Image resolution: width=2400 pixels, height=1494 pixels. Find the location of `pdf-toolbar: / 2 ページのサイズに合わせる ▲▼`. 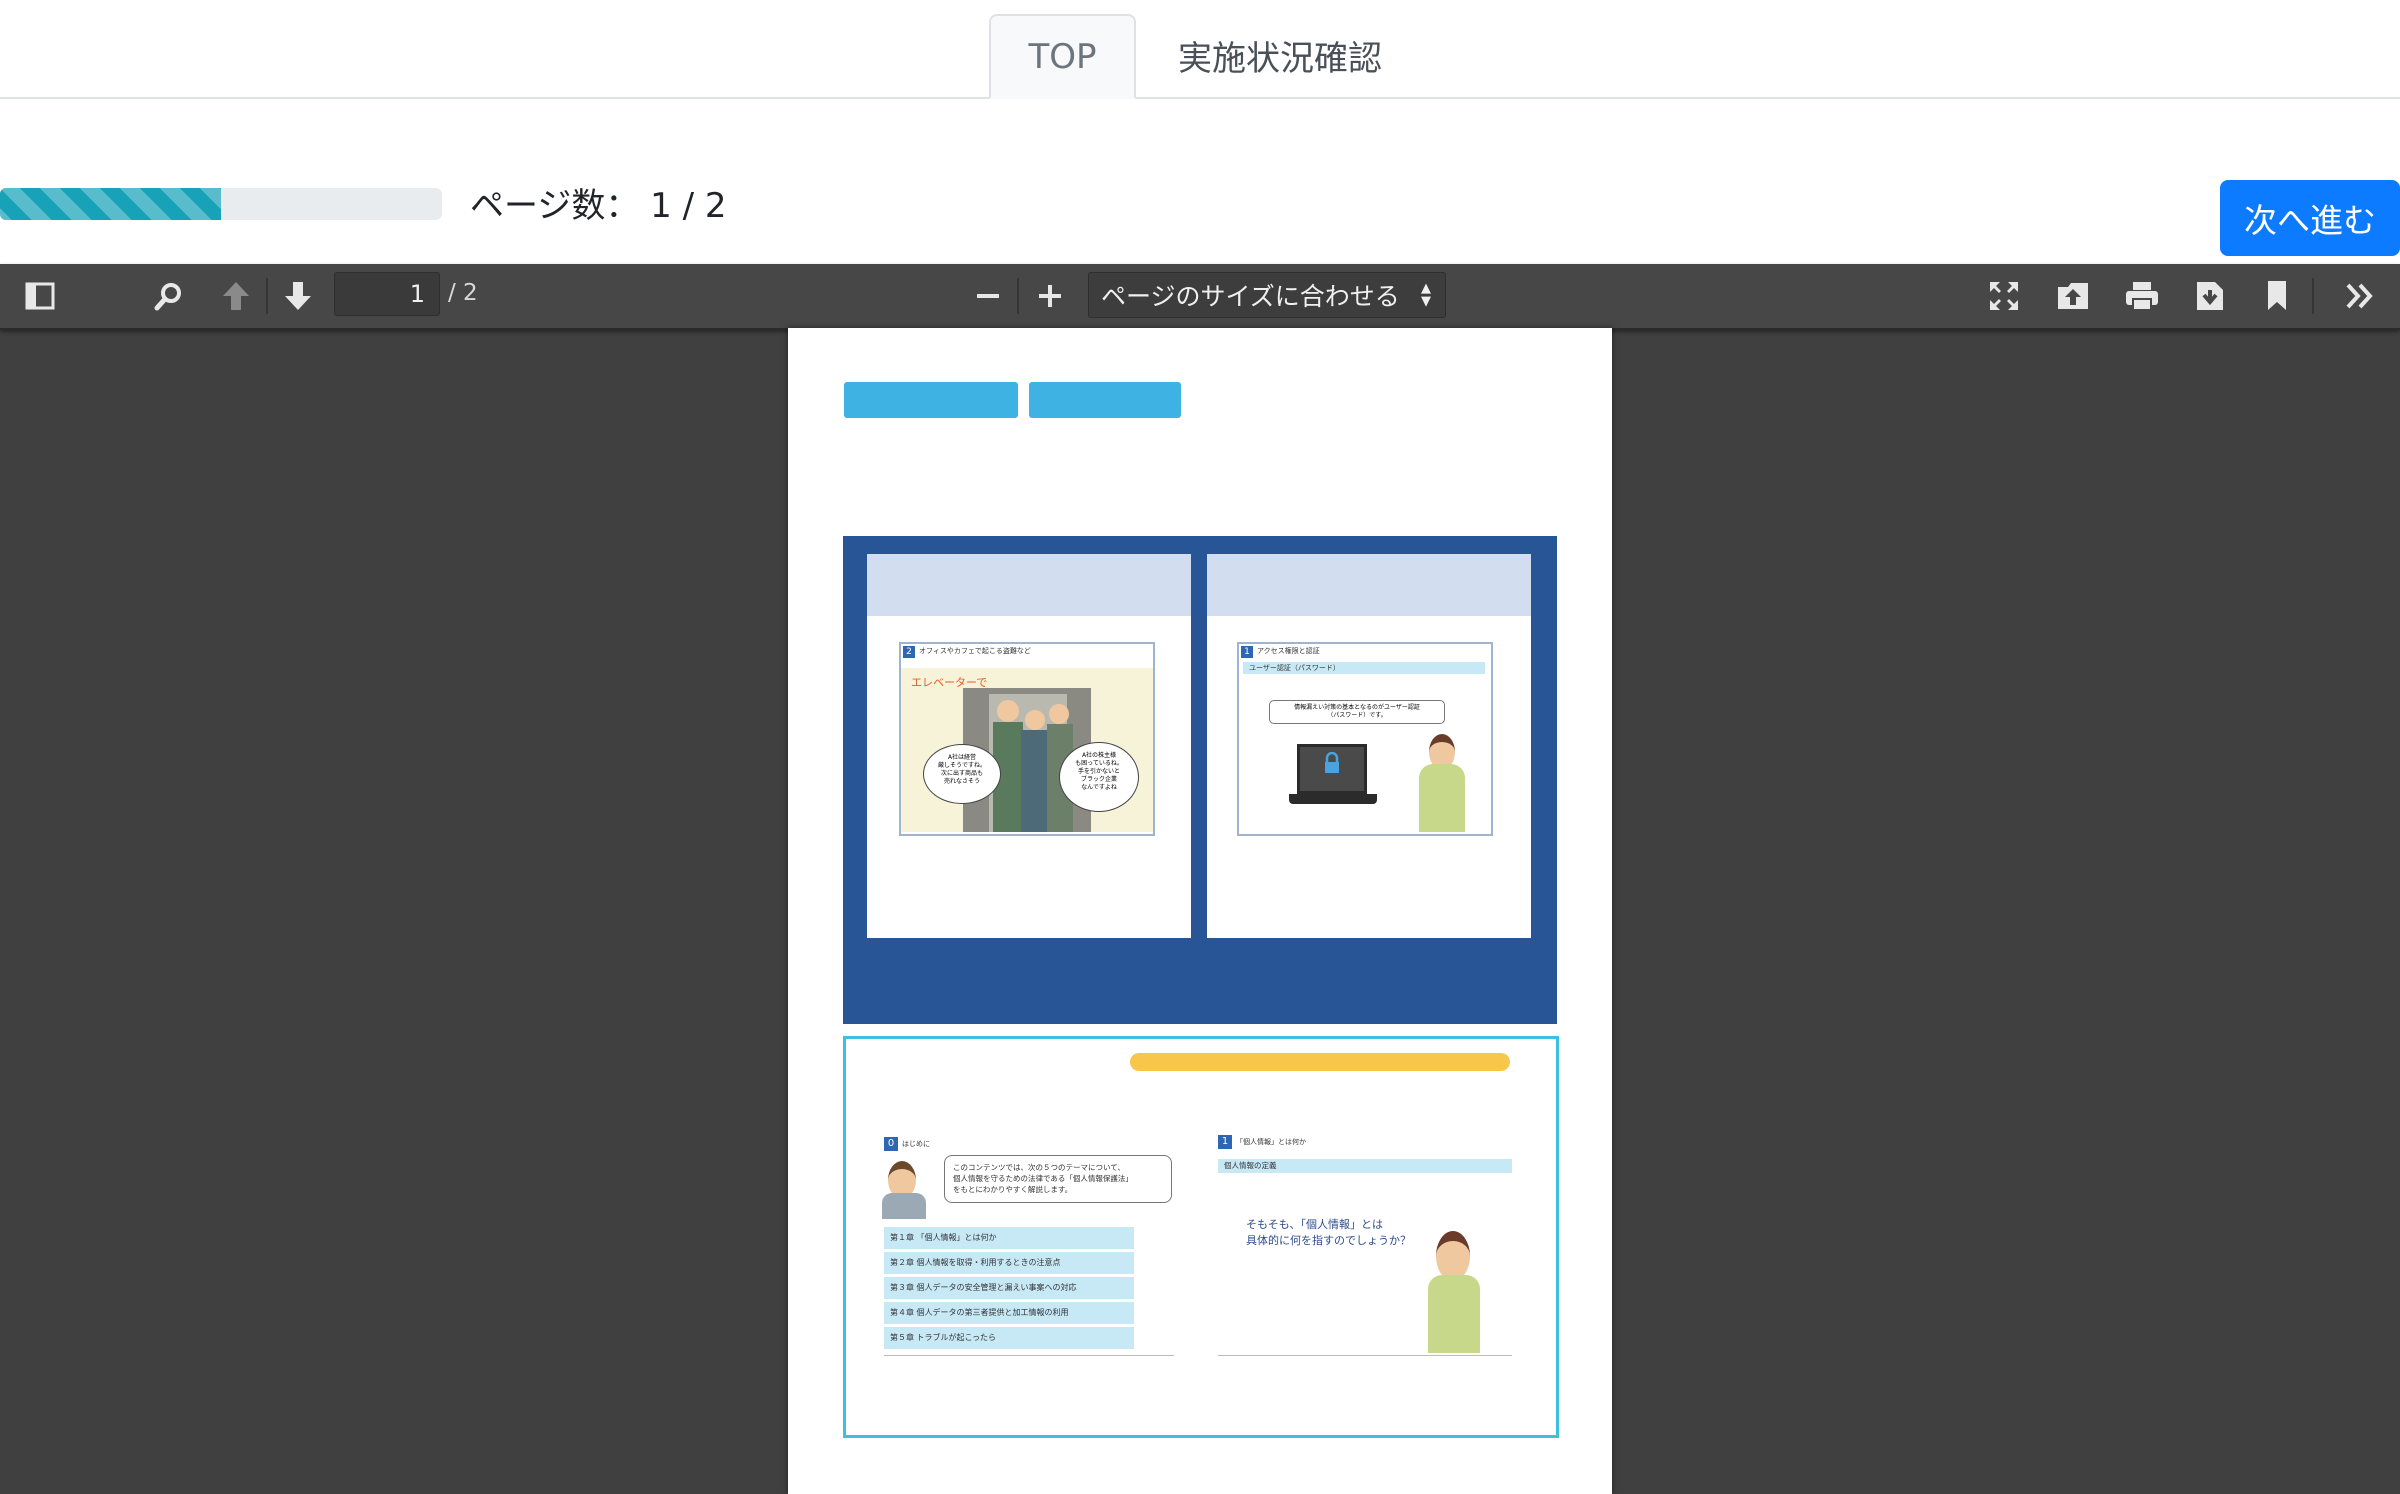

pdf-toolbar: / 2 ページのサイズに合わせる ▲▼ is located at coordinates (1200, 297).